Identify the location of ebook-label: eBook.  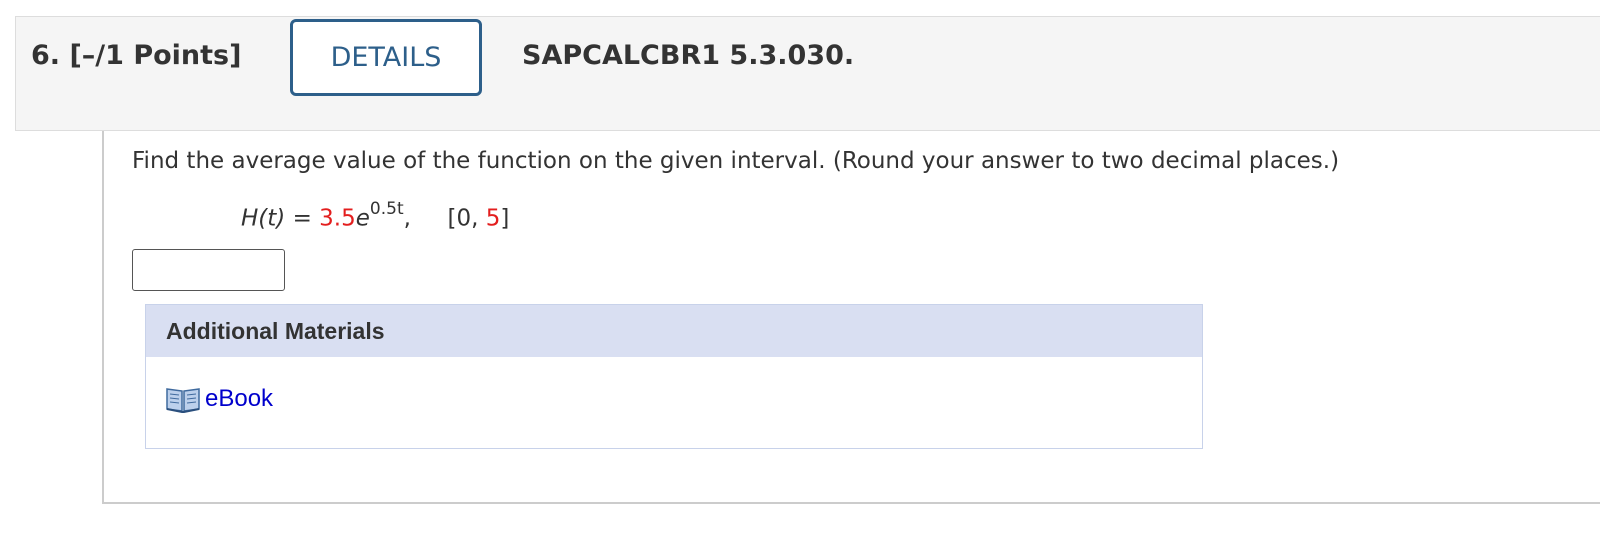
(239, 398).